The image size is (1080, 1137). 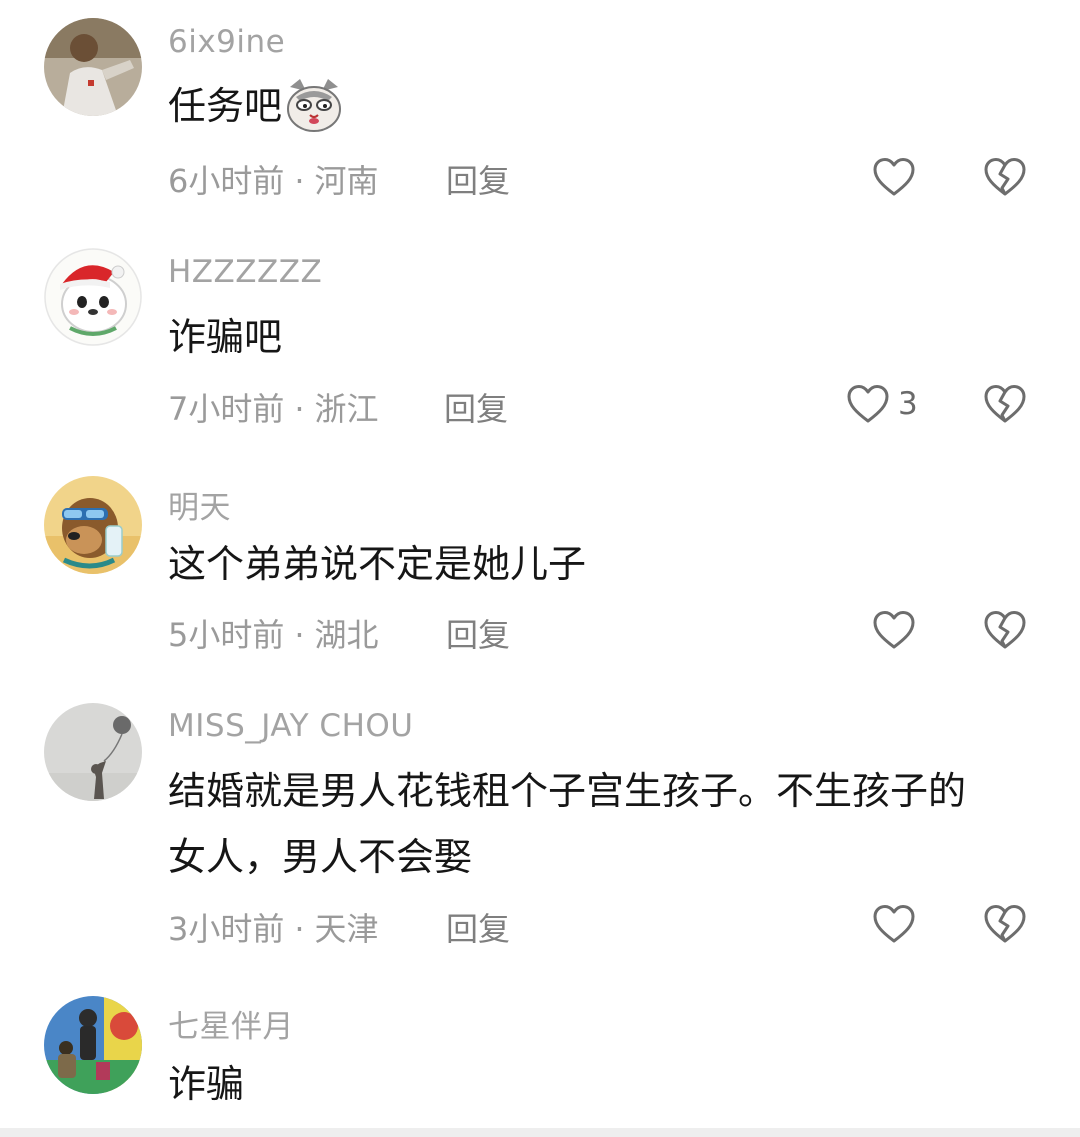 What do you see at coordinates (226, 409) in the screenshot?
I see `comment-time: 7小时前` at bounding box center [226, 409].